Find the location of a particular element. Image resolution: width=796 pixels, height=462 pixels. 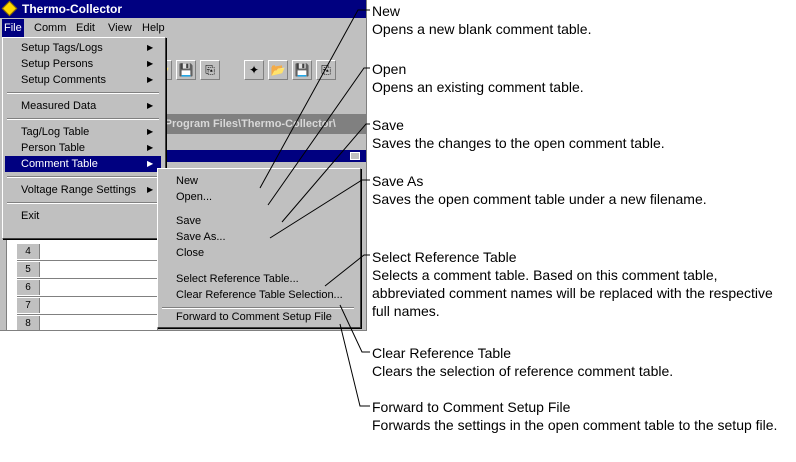

callout-new: New Opens a new blank comment table. is located at coordinates (582, 20).